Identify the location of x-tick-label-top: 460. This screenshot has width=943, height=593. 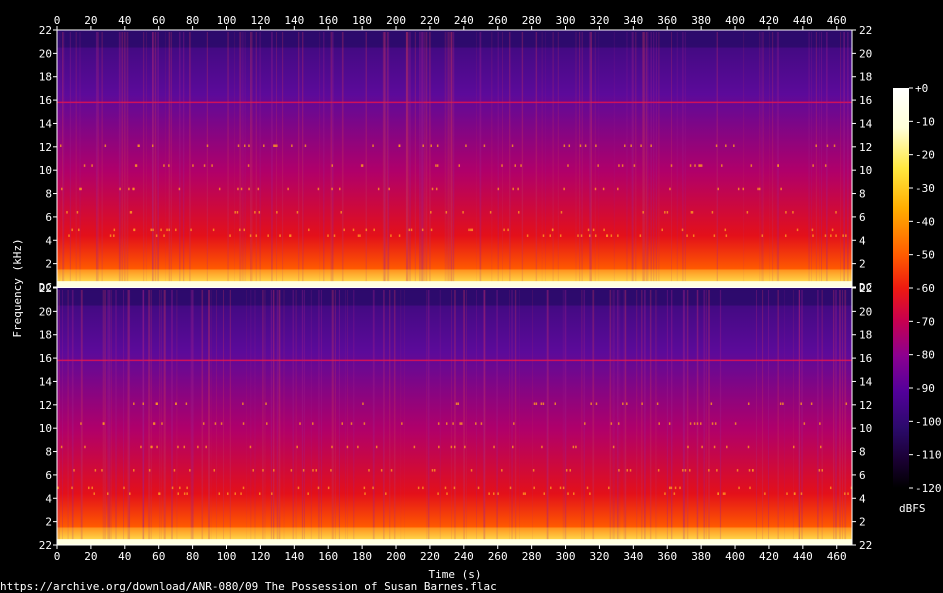
(837, 20).